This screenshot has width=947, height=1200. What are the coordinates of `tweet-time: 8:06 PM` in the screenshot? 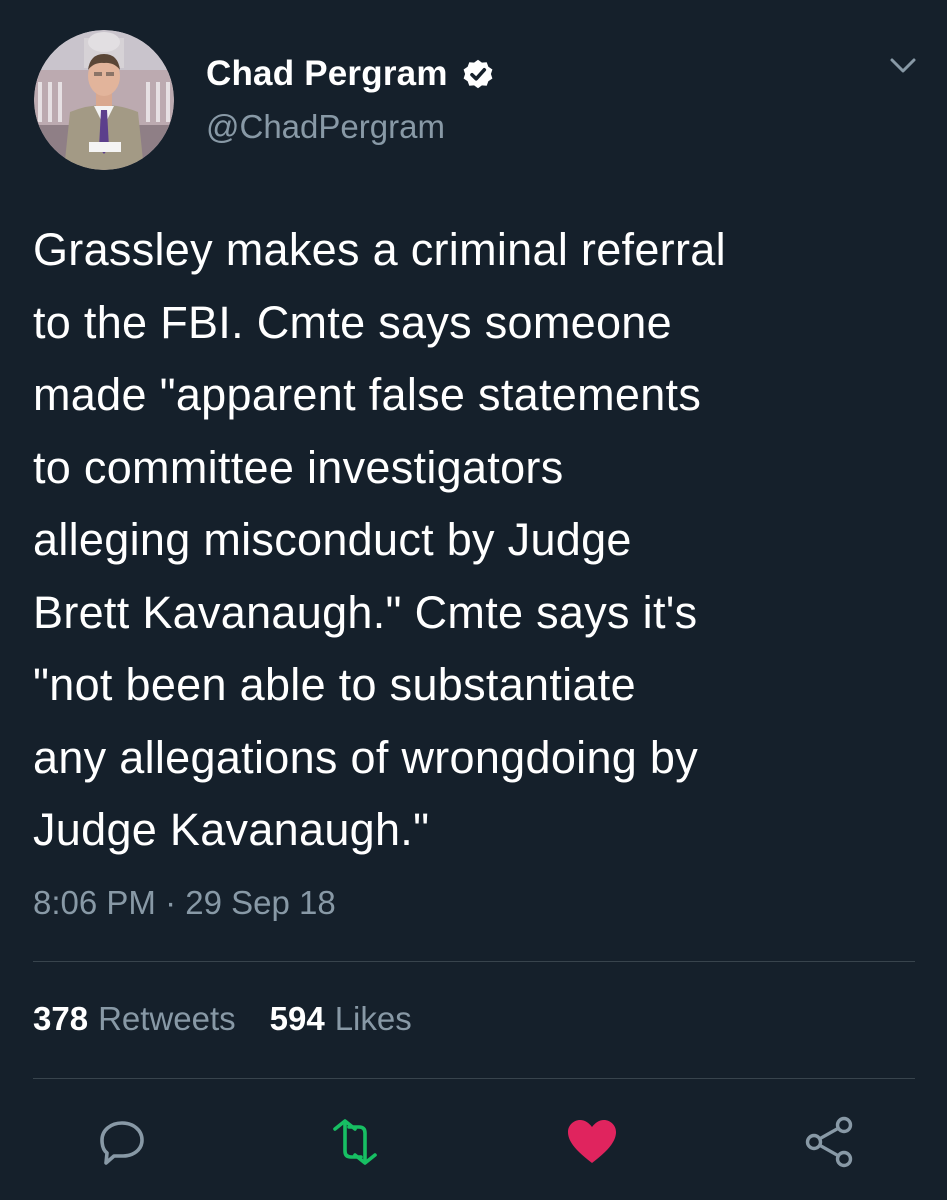 It's located at (94, 902).